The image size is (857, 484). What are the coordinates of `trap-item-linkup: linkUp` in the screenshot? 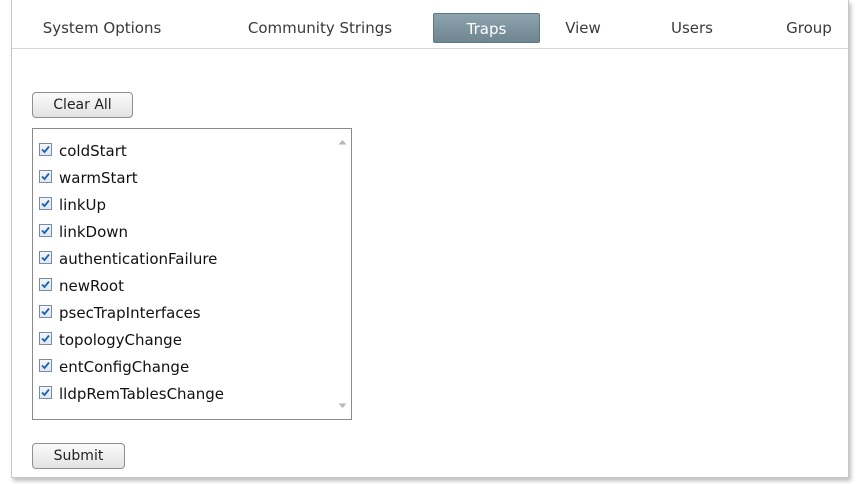 It's located at (72, 205).